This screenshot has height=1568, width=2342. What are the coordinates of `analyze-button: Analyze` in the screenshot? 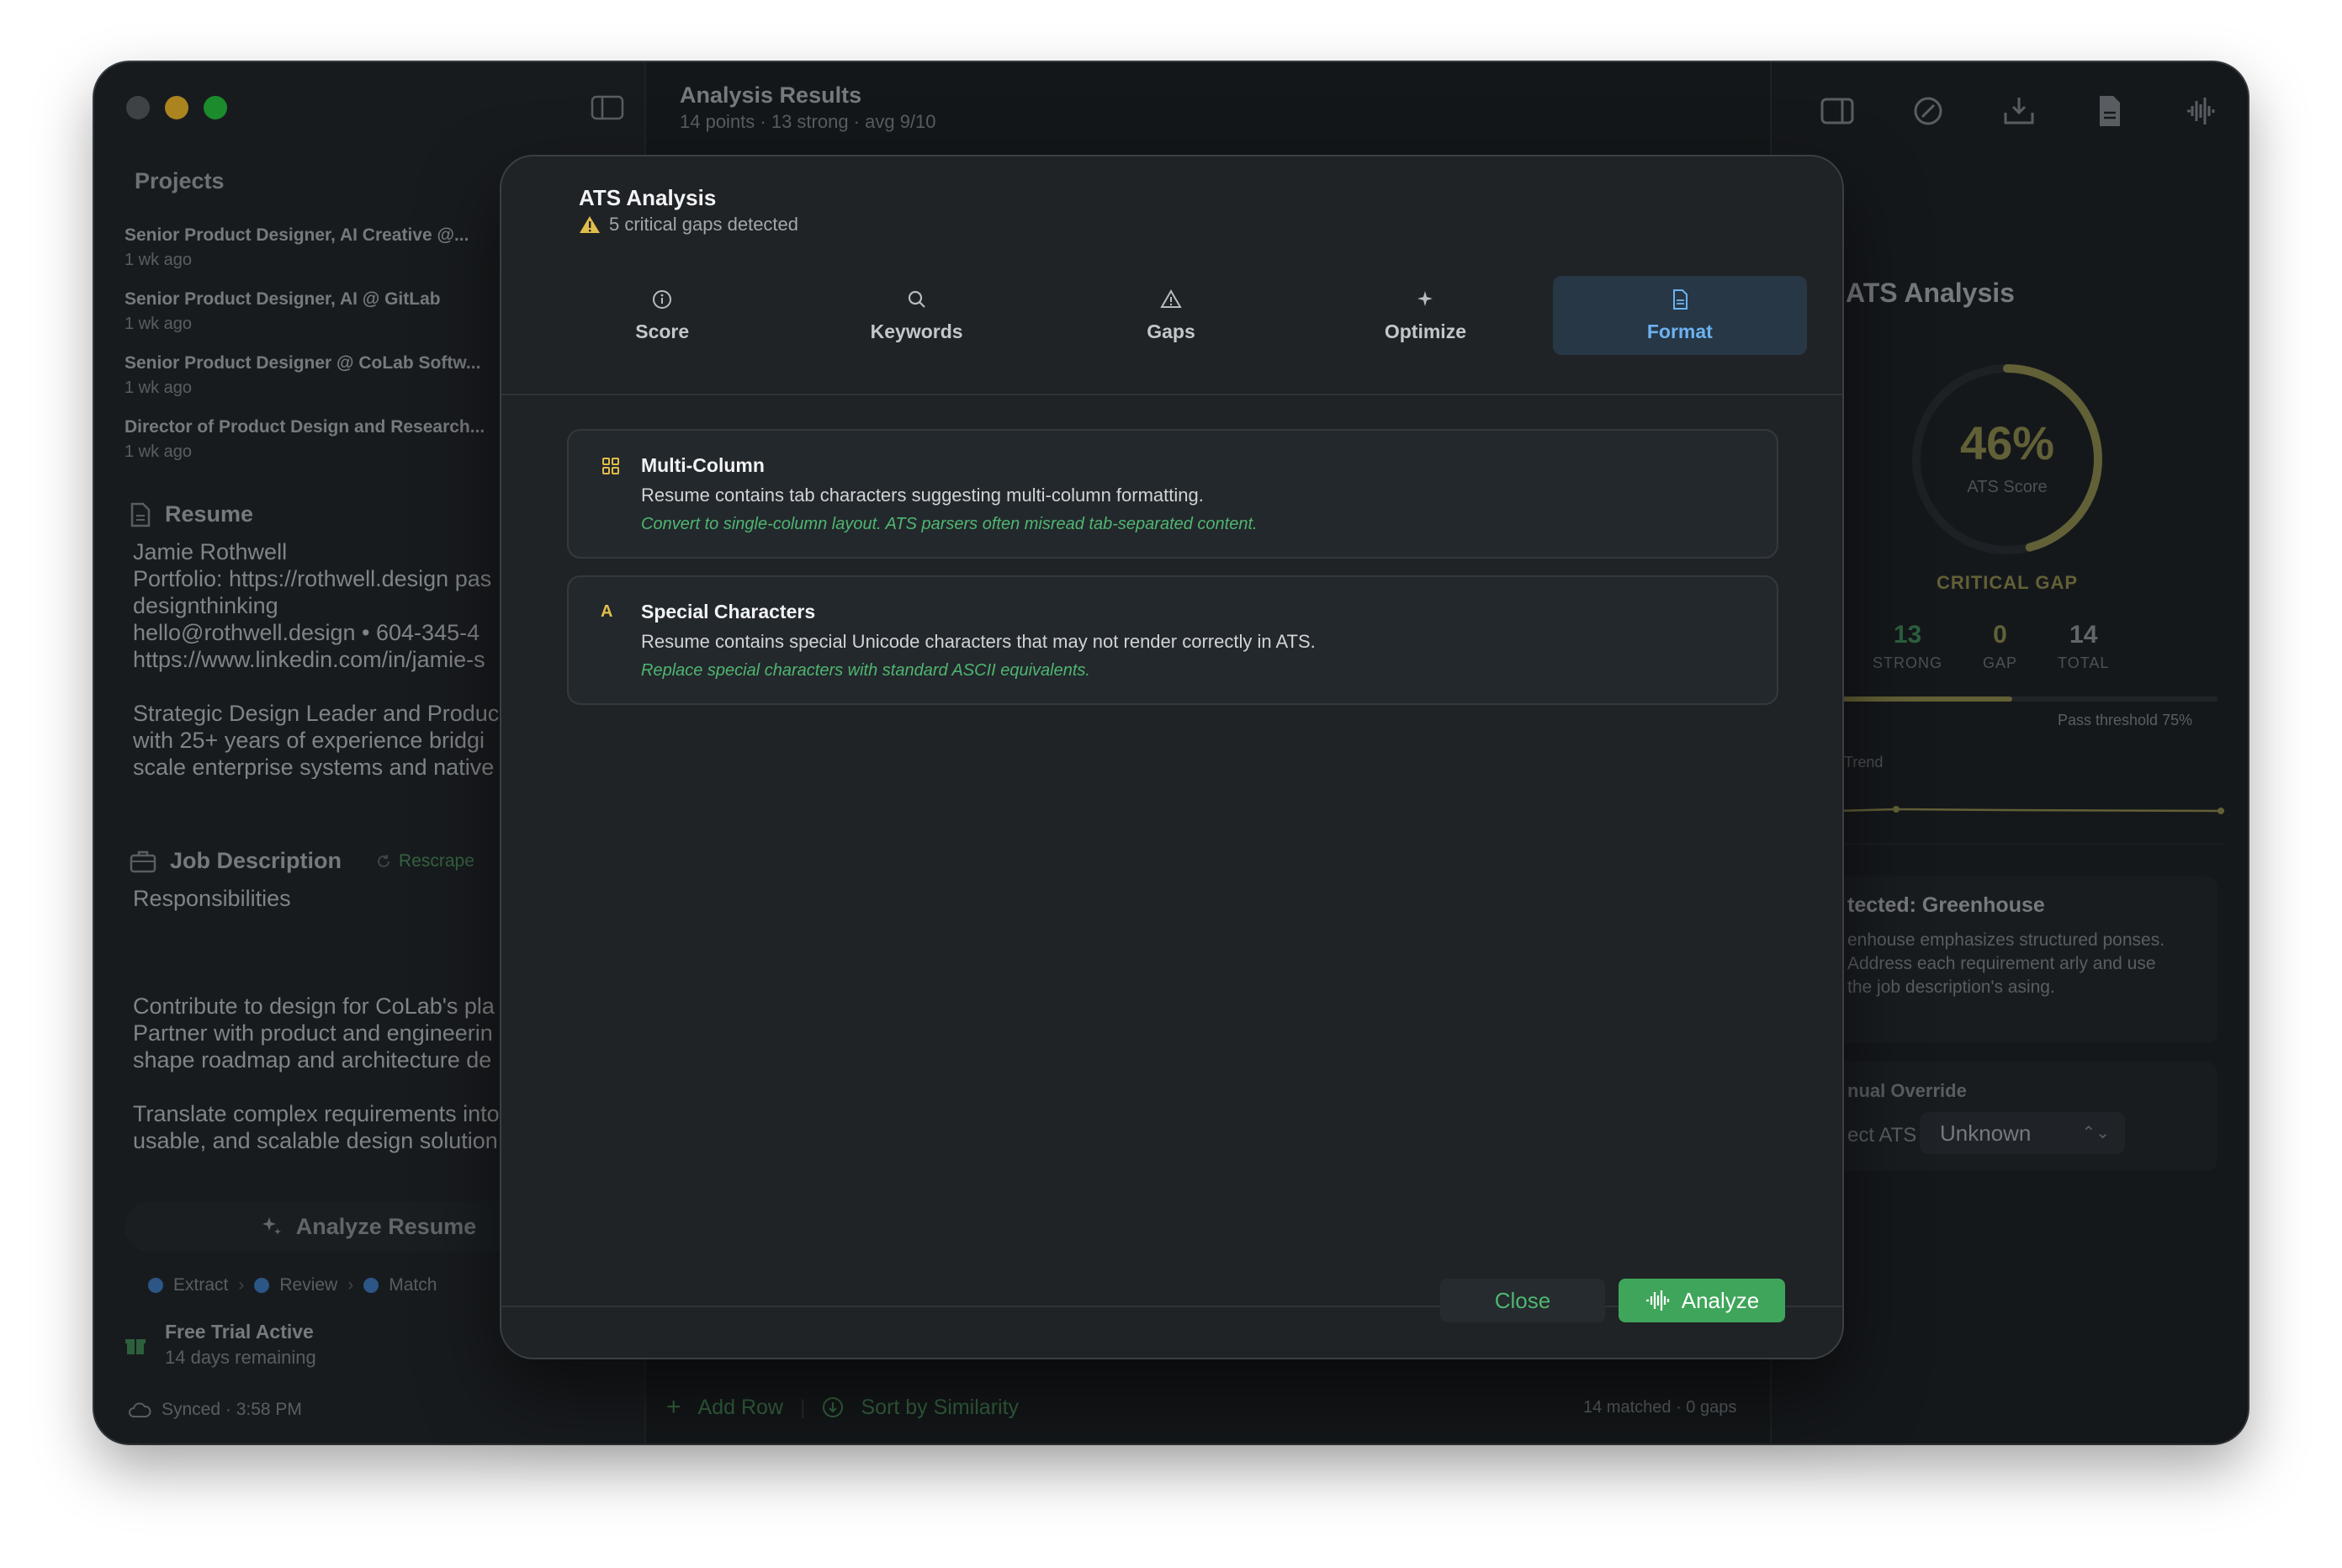 It's located at (1702, 1300).